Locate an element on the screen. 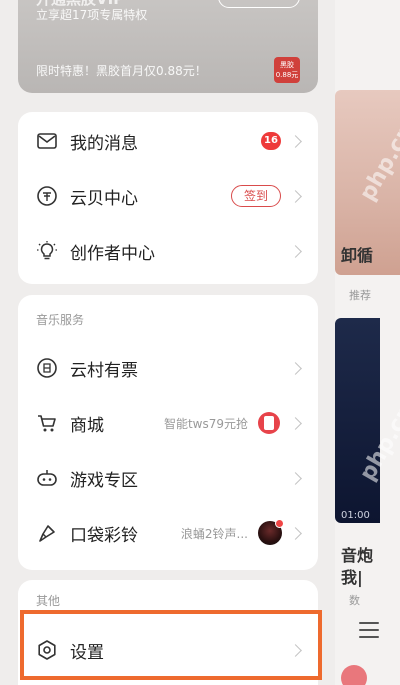 This screenshot has height=685, width=400. ringtone-cover-avatar is located at coordinates (271, 532).